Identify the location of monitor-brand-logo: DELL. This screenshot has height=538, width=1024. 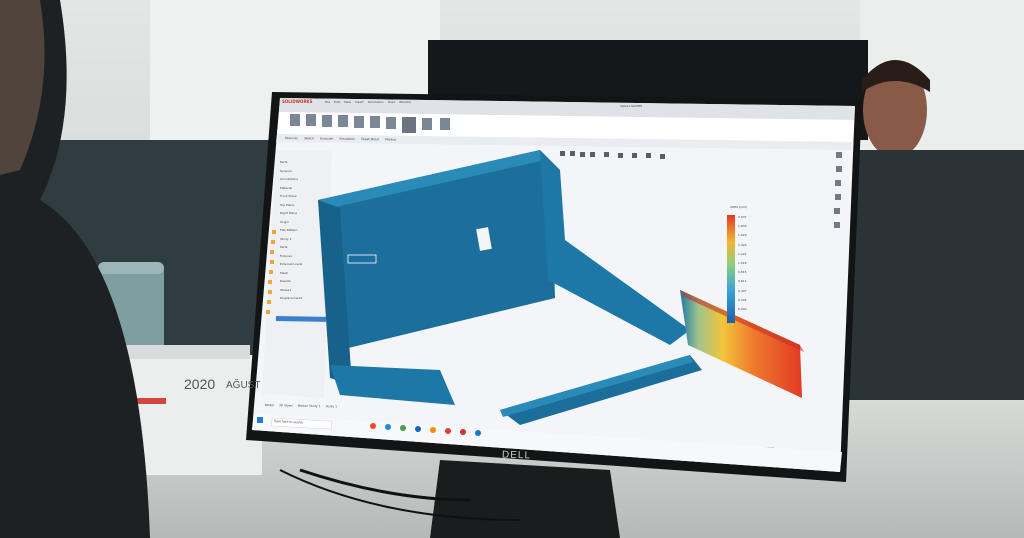
(516, 455).